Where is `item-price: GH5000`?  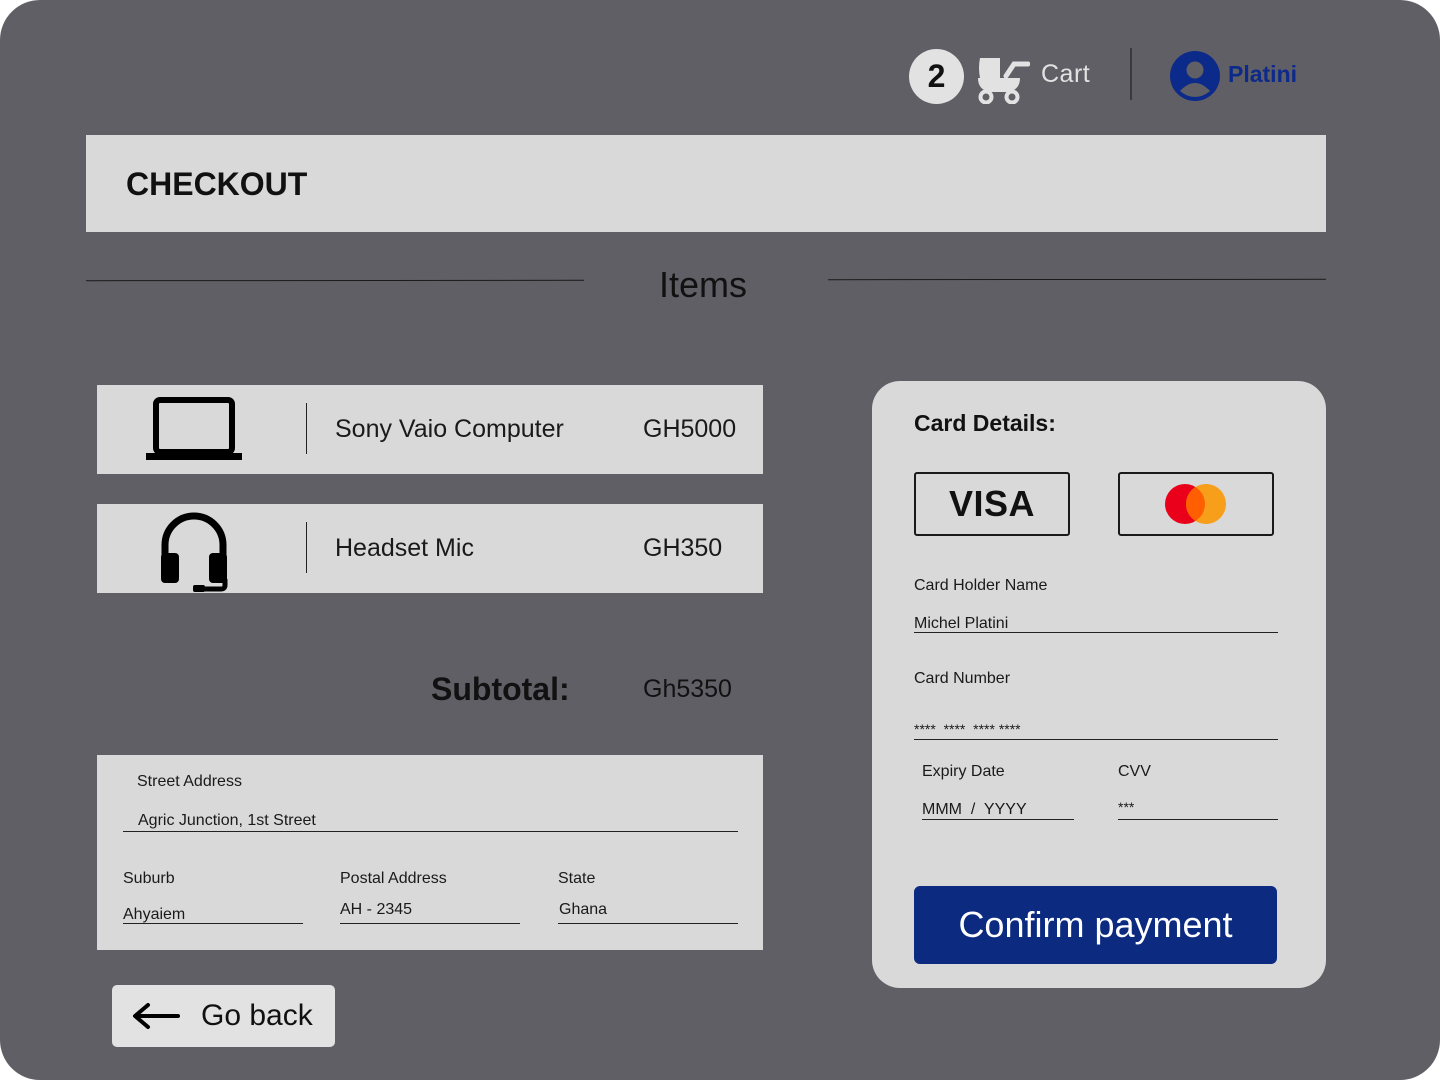 item-price: GH5000 is located at coordinates (690, 429).